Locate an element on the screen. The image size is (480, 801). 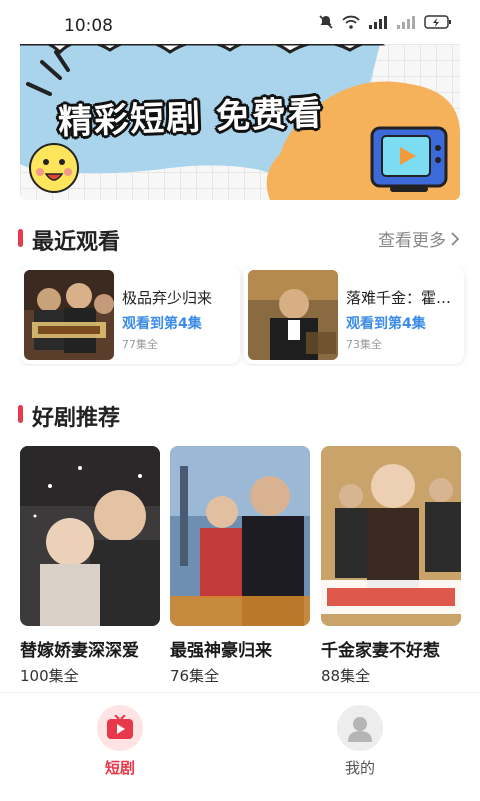
recent-episode-count: 73集全 is located at coordinates (364, 344).